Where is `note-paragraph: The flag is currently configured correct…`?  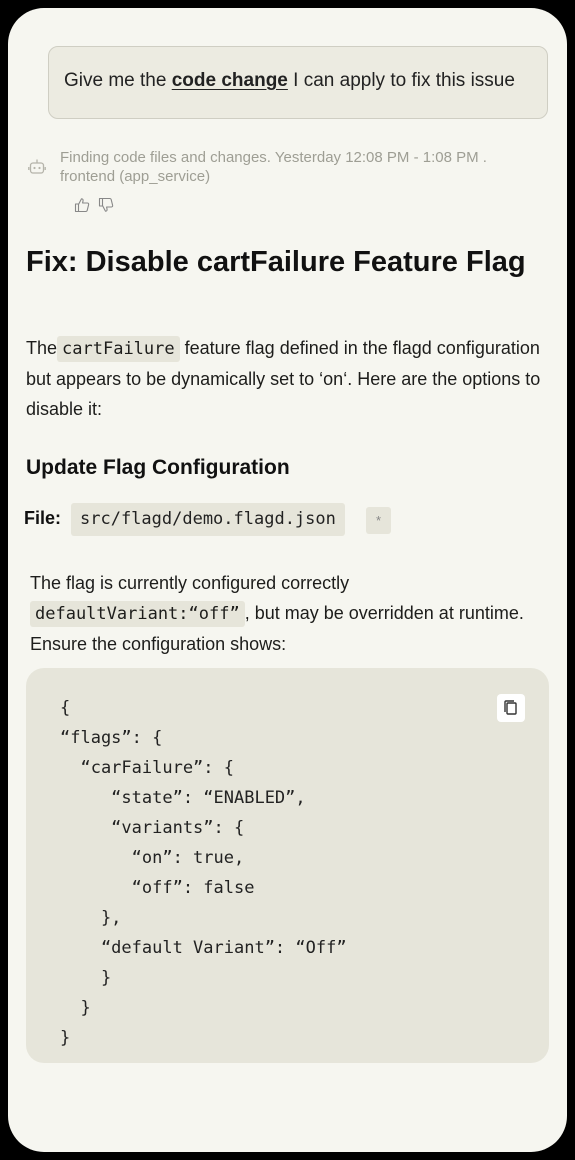
note-paragraph: The flag is currently configured correct… is located at coordinates (290, 613).